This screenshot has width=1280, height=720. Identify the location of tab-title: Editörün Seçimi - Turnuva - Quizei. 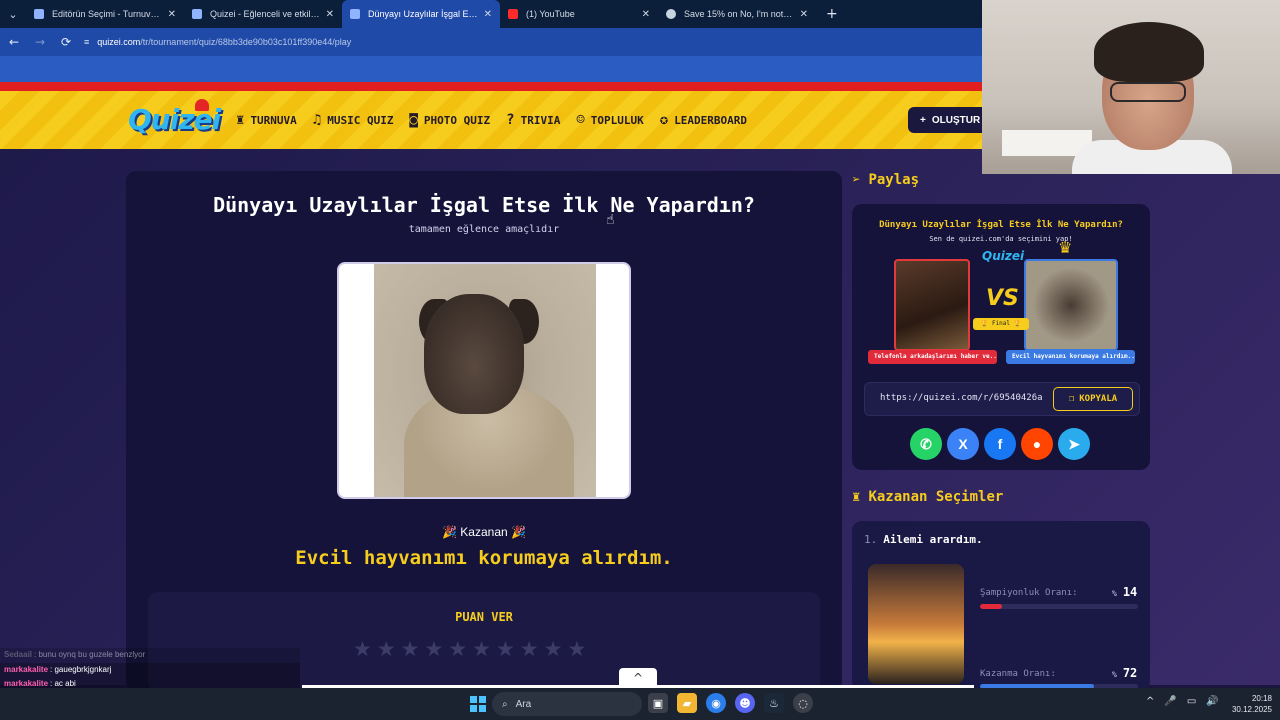
(107, 14).